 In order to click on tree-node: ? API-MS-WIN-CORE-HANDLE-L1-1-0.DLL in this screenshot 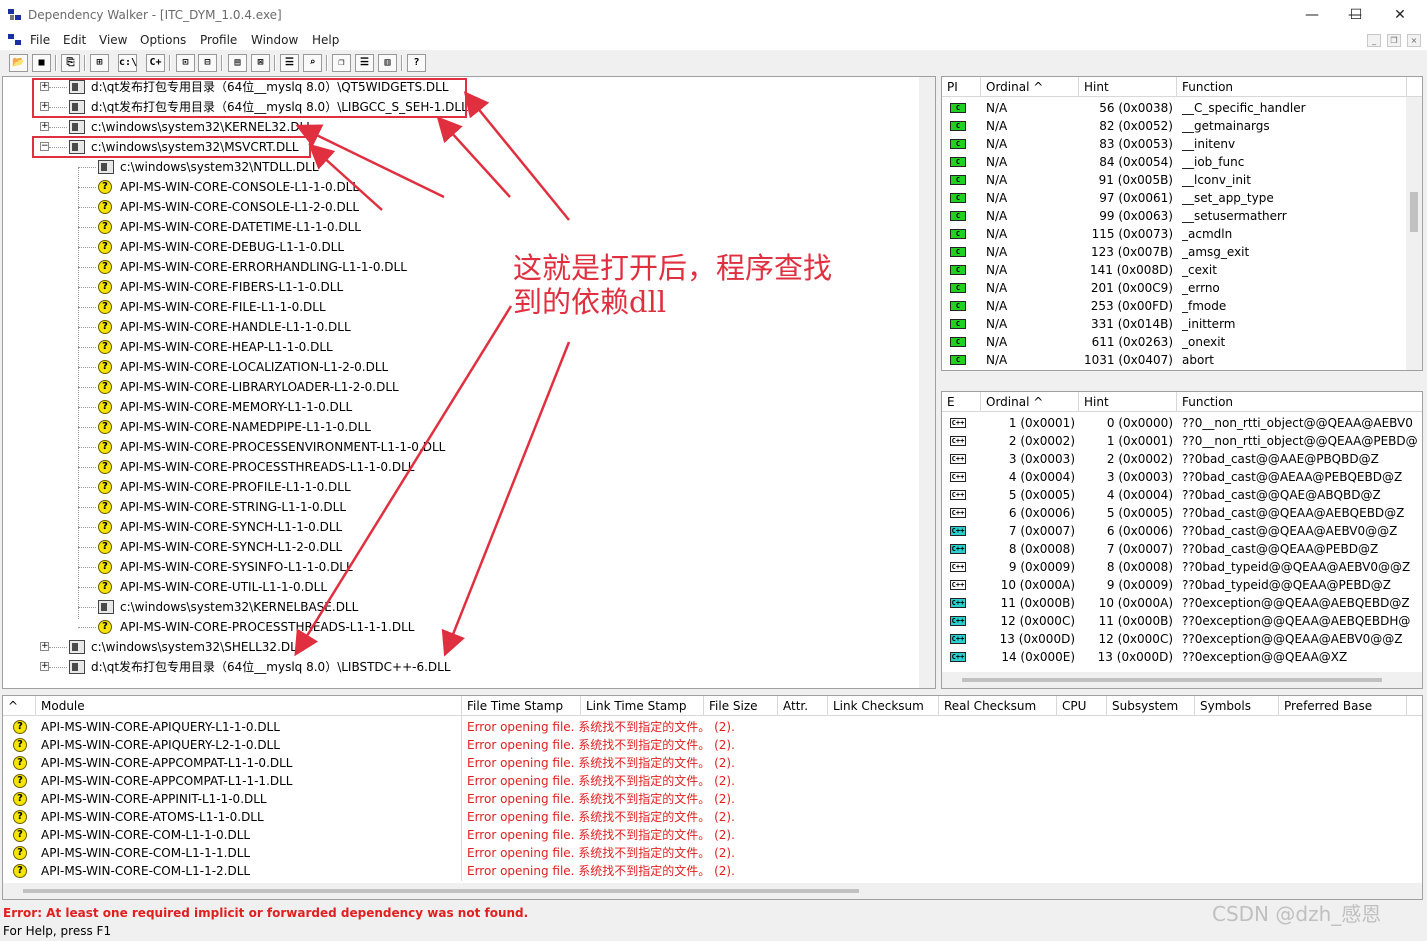, I will do `click(458, 327)`.